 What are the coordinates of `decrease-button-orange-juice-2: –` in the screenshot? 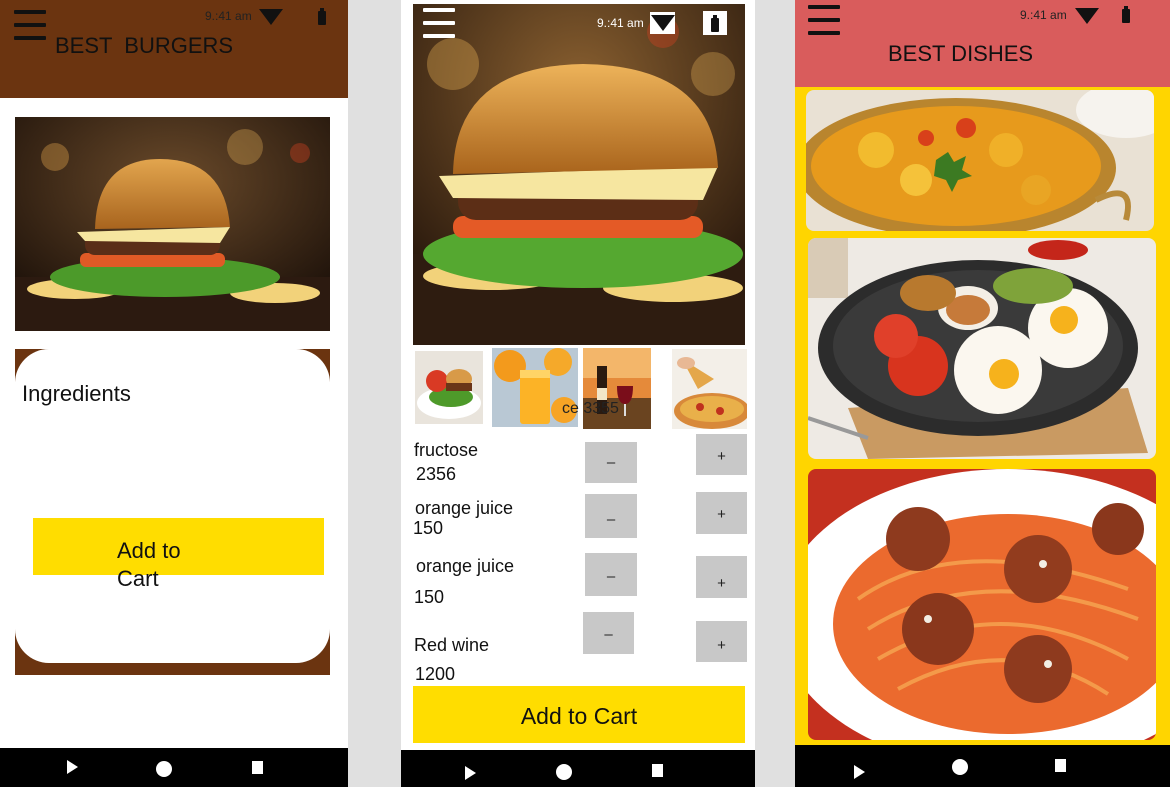 It's located at (611, 574).